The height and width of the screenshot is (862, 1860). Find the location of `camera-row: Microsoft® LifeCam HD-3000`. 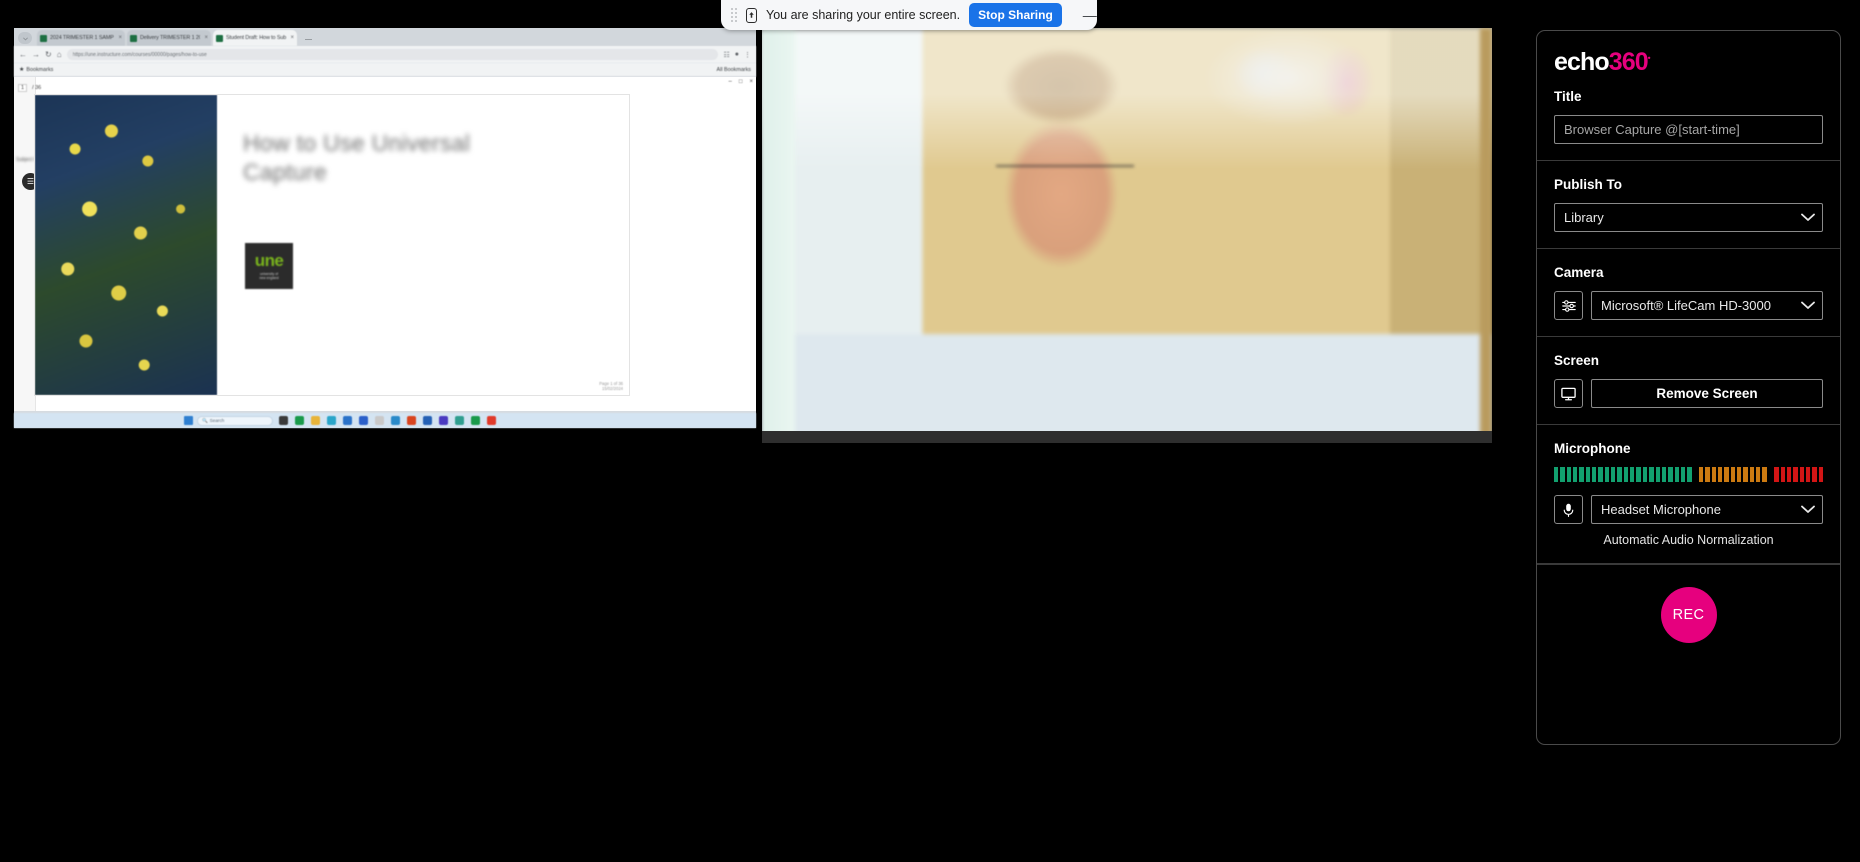

camera-row: Microsoft® LifeCam HD-3000 is located at coordinates (1688, 305).